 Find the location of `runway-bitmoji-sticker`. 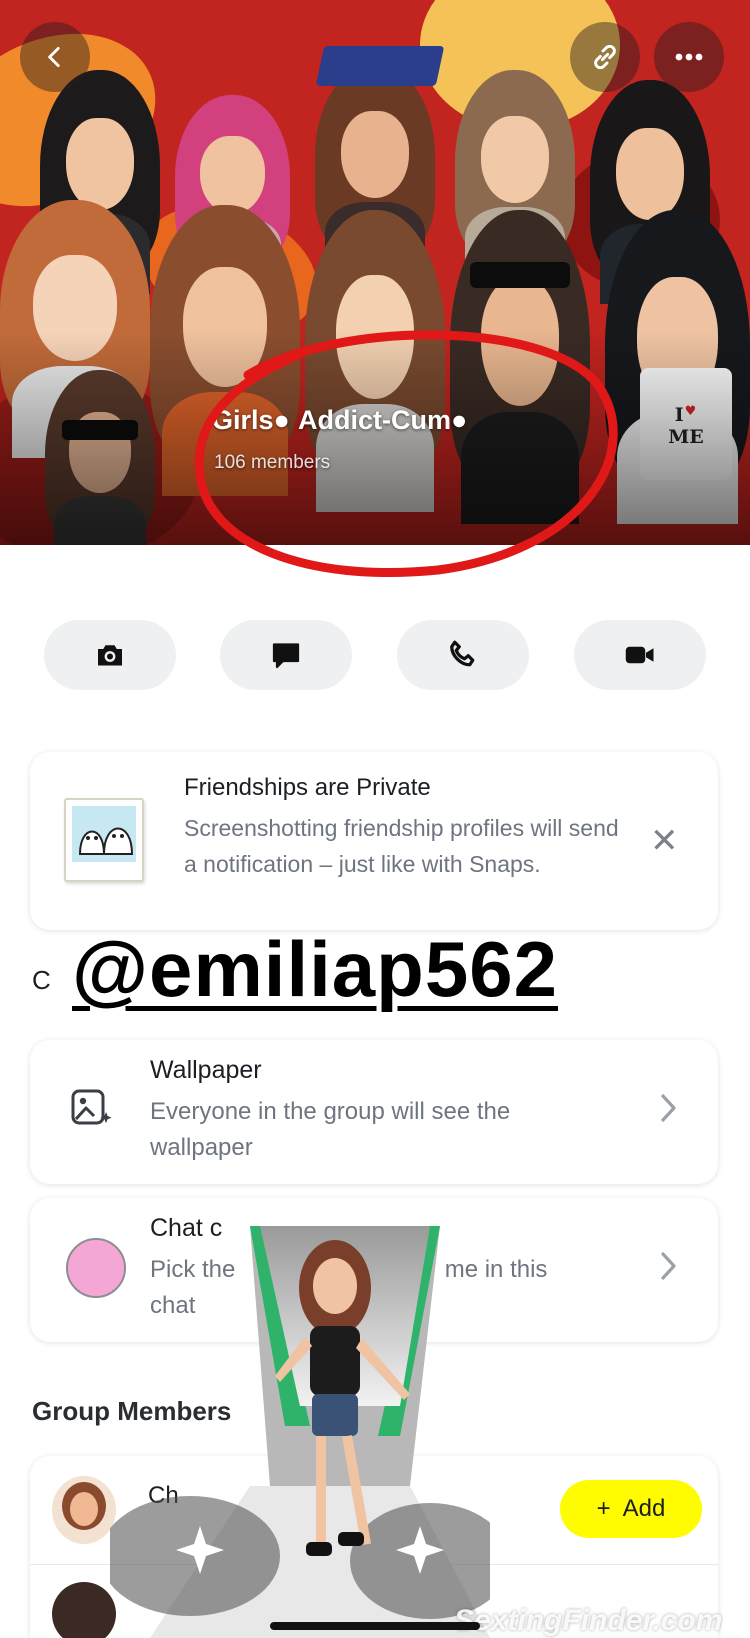

runway-bitmoji-sticker is located at coordinates (300, 1432).